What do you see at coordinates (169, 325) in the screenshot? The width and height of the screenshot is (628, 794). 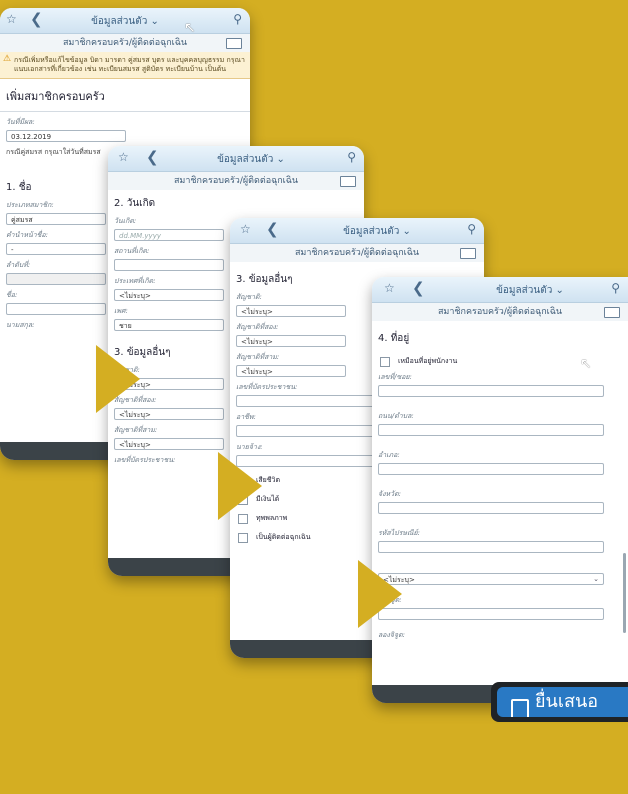 I see `sex-select: ชาย` at bounding box center [169, 325].